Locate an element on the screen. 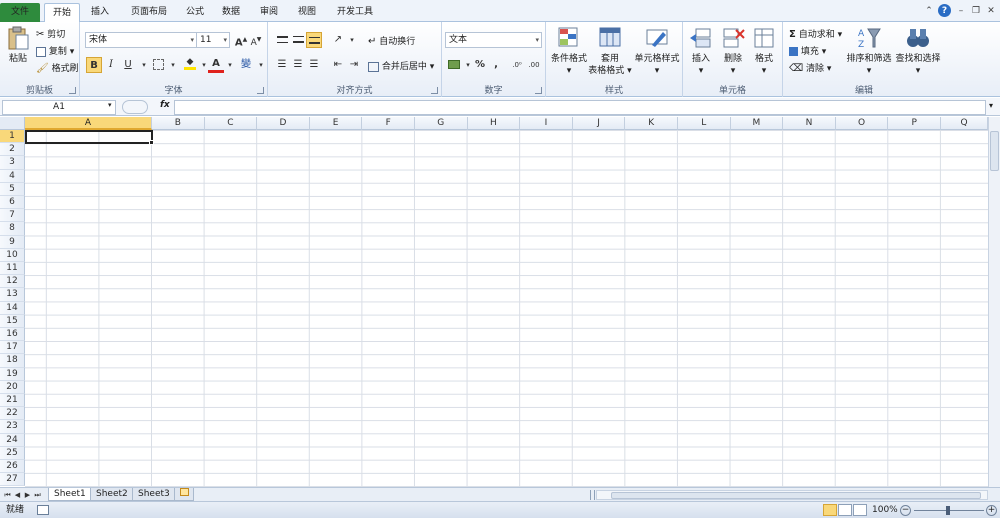  horizontal-scroll-thumb is located at coordinates (796, 495).